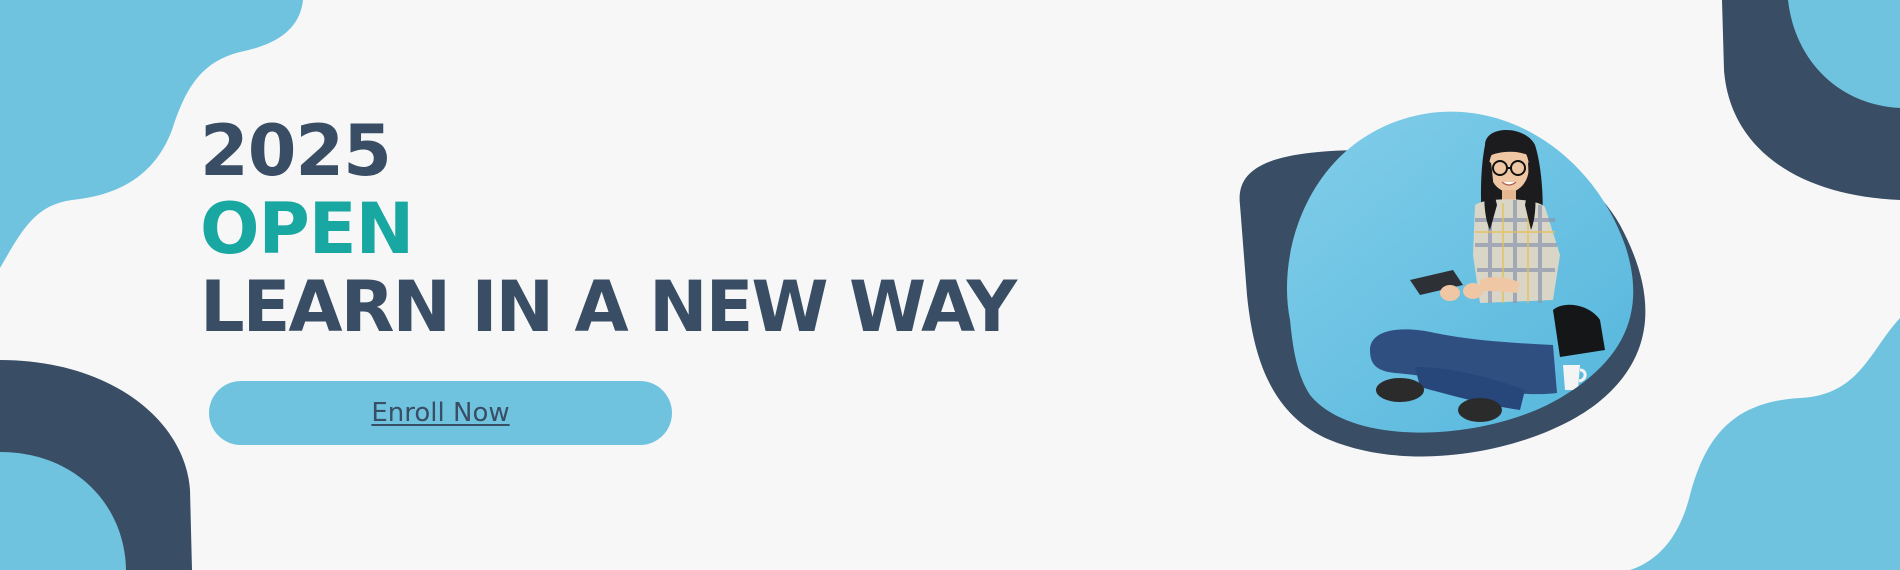 Image resolution: width=1900 pixels, height=570 pixels. What do you see at coordinates (1442, 284) in the screenshot?
I see `student-photo` at bounding box center [1442, 284].